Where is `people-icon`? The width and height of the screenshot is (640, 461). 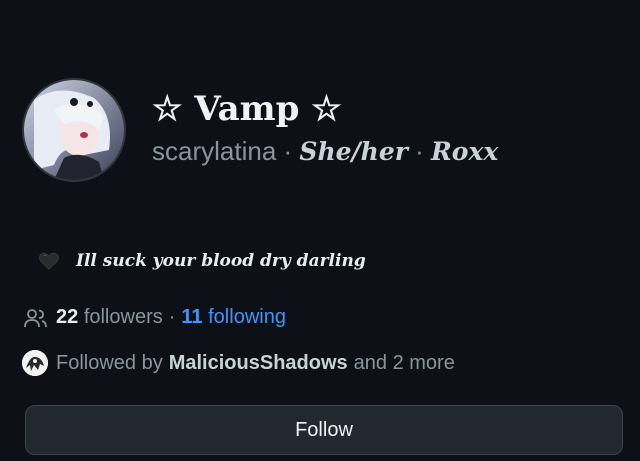 people-icon is located at coordinates (35, 317).